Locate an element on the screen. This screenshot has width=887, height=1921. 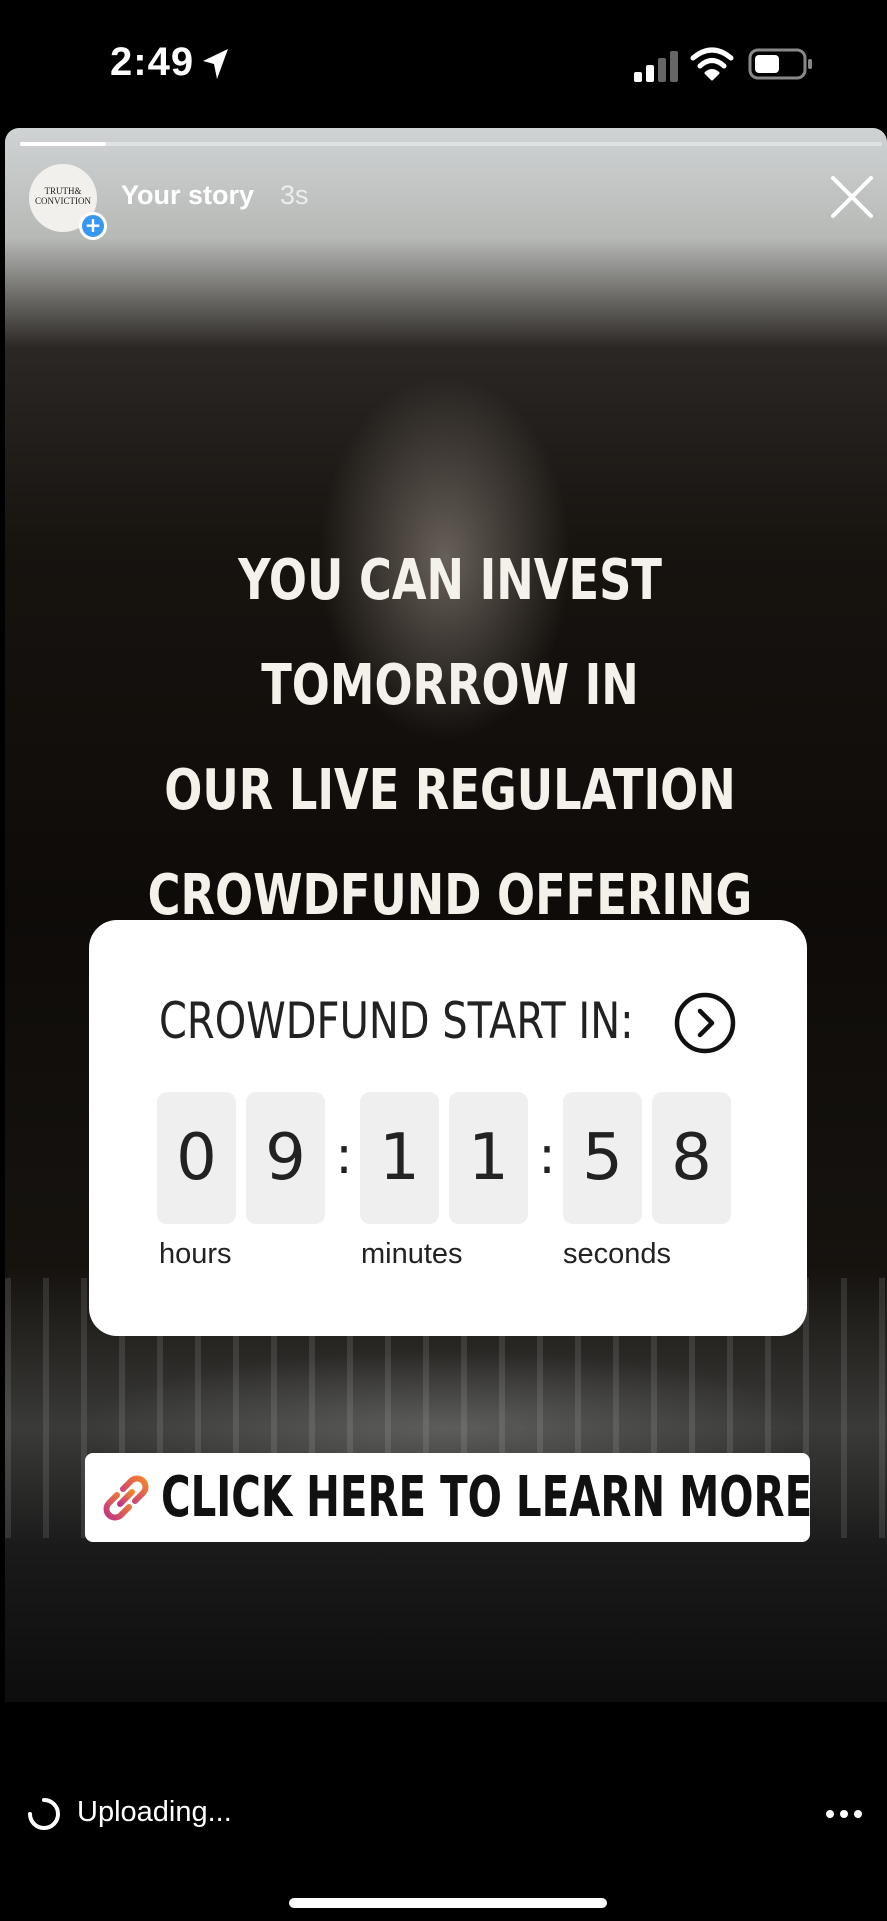
link-sticker-button: CLICK HERE TO LEARN MORE is located at coordinates (449, 1497).